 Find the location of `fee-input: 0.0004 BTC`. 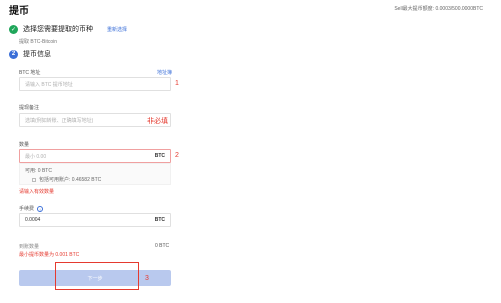

fee-input: 0.0004 BTC is located at coordinates (95, 220).